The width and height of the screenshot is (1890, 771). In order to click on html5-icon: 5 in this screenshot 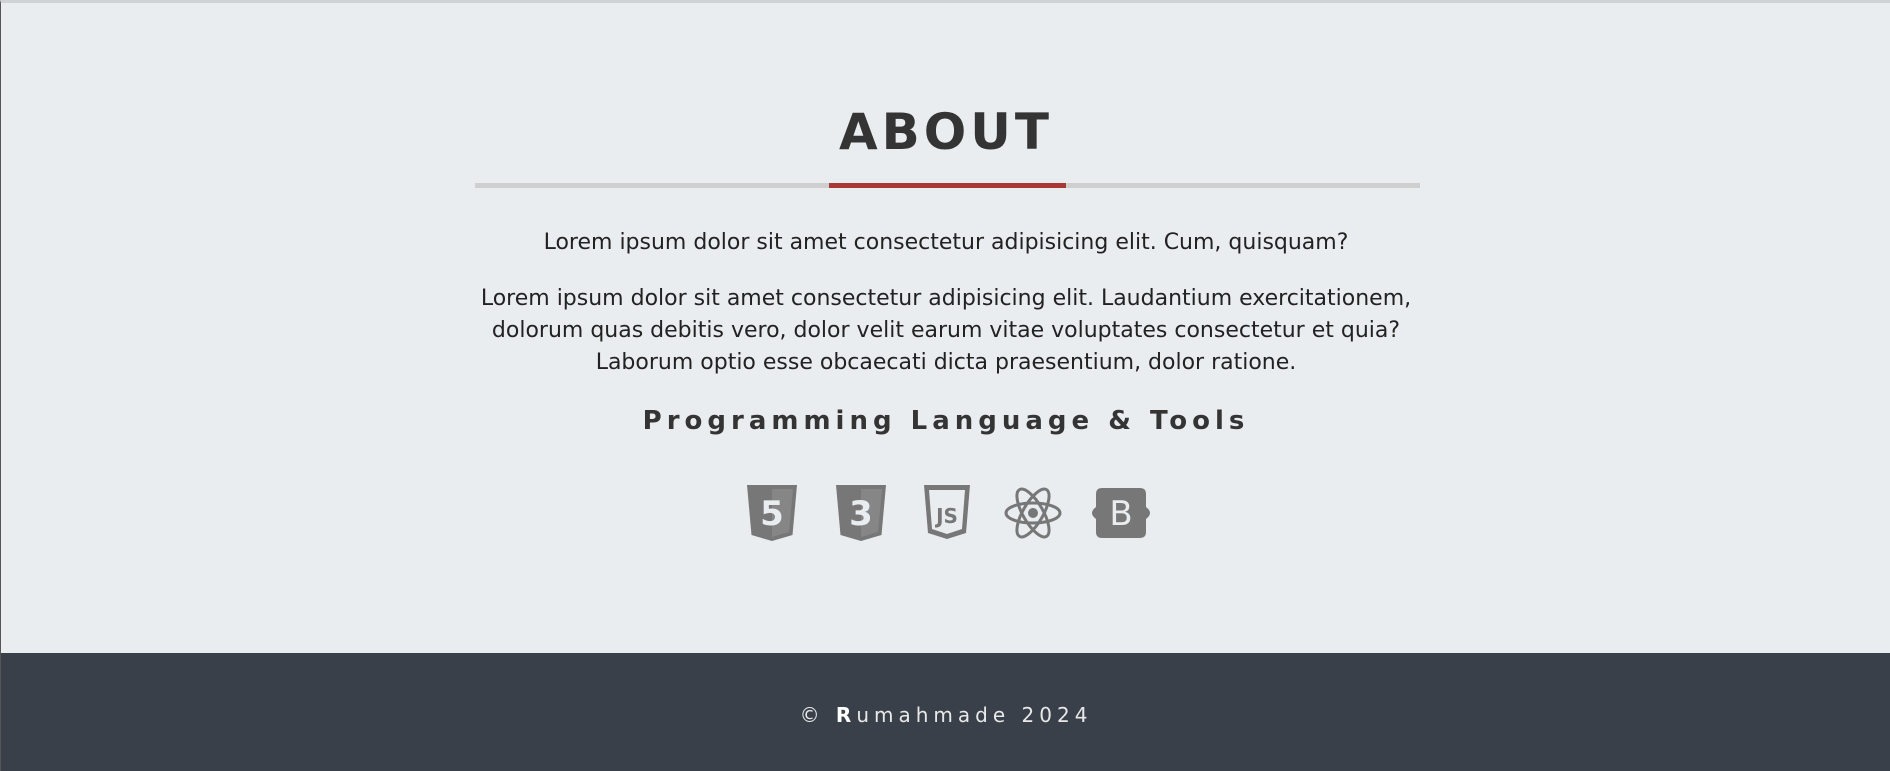, I will do `click(772, 513)`.